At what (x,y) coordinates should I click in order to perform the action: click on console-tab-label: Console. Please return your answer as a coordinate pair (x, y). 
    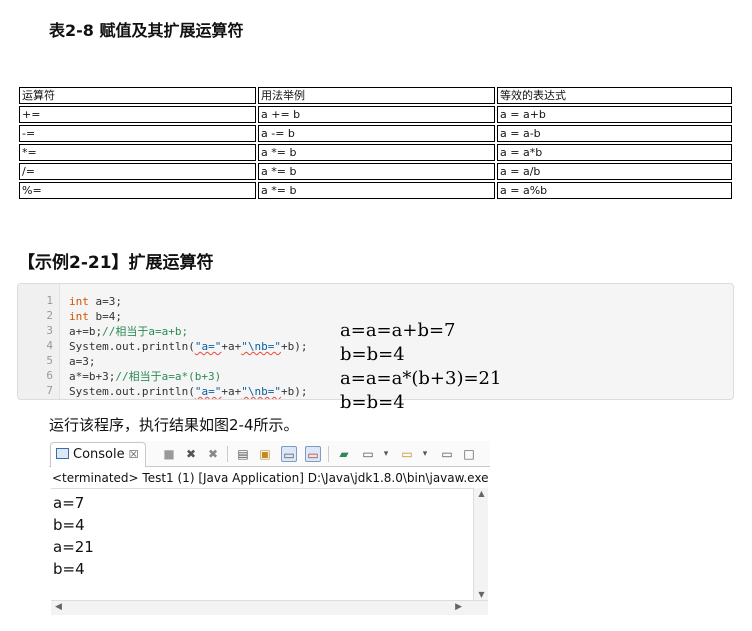
    Looking at the image, I should click on (99, 454).